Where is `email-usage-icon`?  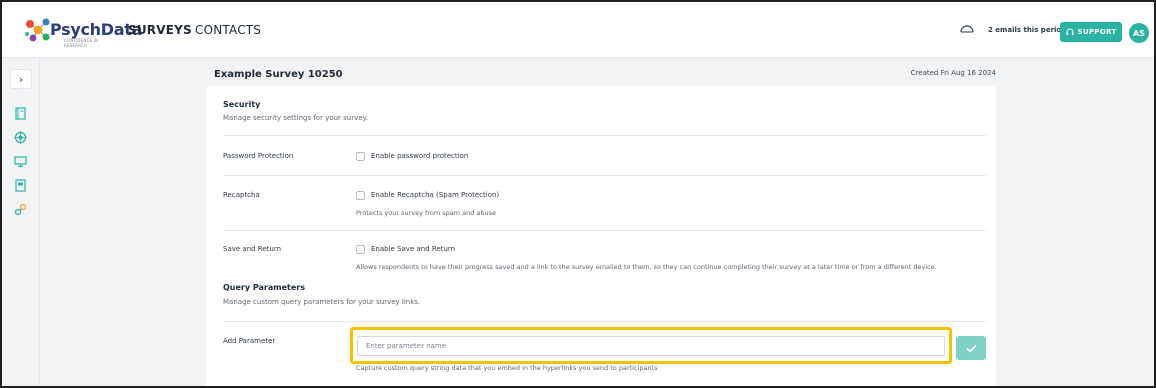 email-usage-icon is located at coordinates (967, 29).